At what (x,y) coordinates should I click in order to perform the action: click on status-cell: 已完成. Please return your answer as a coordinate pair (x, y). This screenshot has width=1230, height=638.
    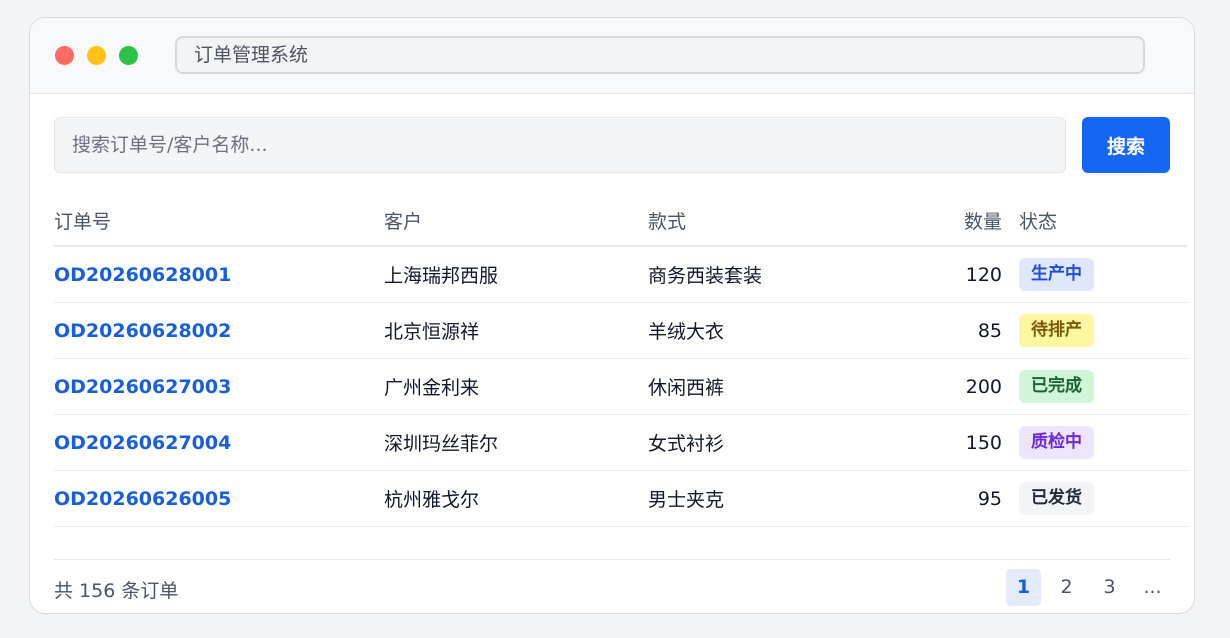
    Looking at the image, I should click on (1094, 386).